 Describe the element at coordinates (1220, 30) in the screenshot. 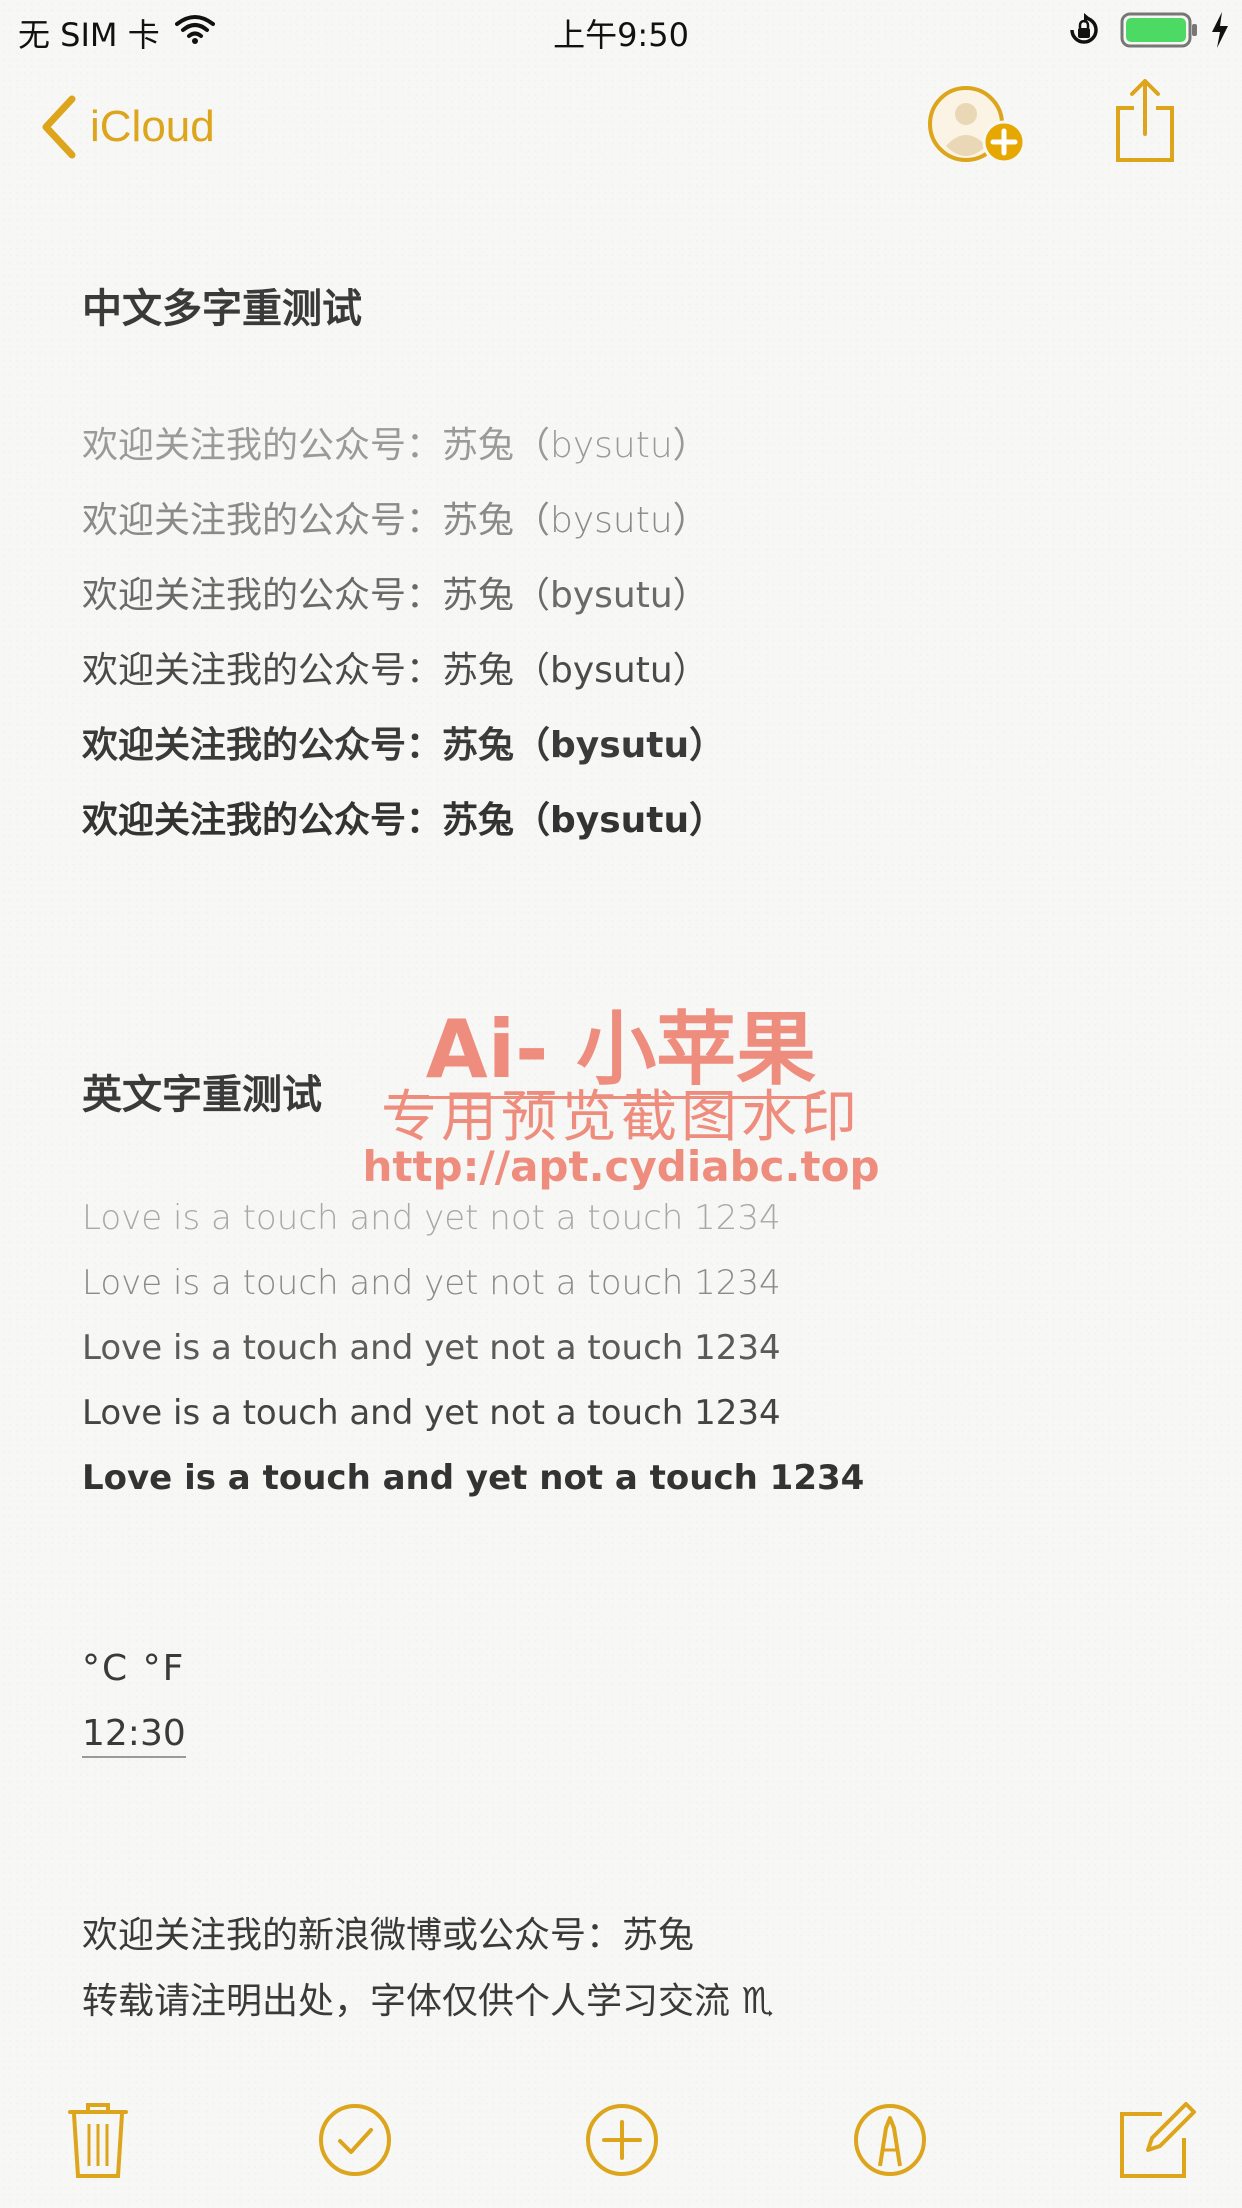

I see `charging-bolt-icon` at that location.